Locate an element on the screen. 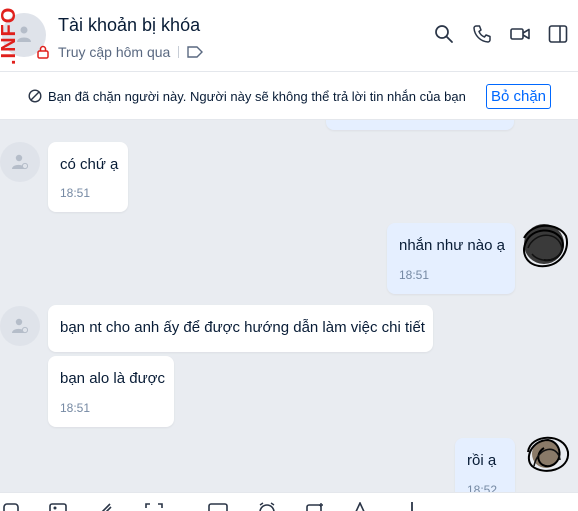  message-bubble: có chứ ạ 18:51 is located at coordinates (88, 177).